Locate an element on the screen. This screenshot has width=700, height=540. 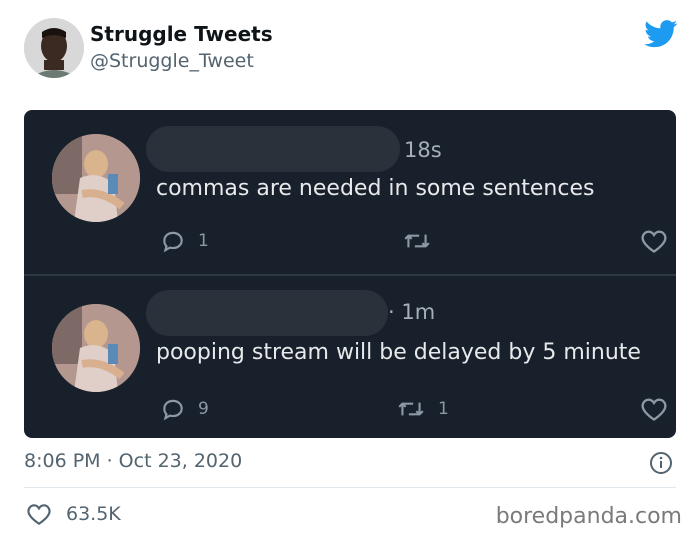
author-name: Struggle Tweets is located at coordinates (181, 34).